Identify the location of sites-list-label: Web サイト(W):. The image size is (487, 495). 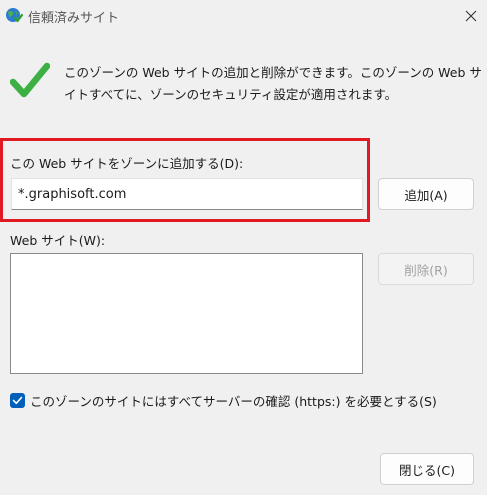
(58, 240).